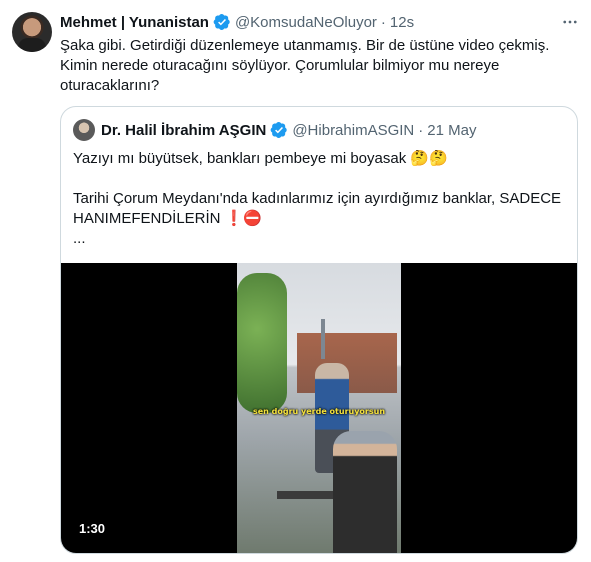 The image size is (591, 562). Describe the element at coordinates (279, 130) in the screenshot. I see `quoted-verified-badge-icon` at that location.